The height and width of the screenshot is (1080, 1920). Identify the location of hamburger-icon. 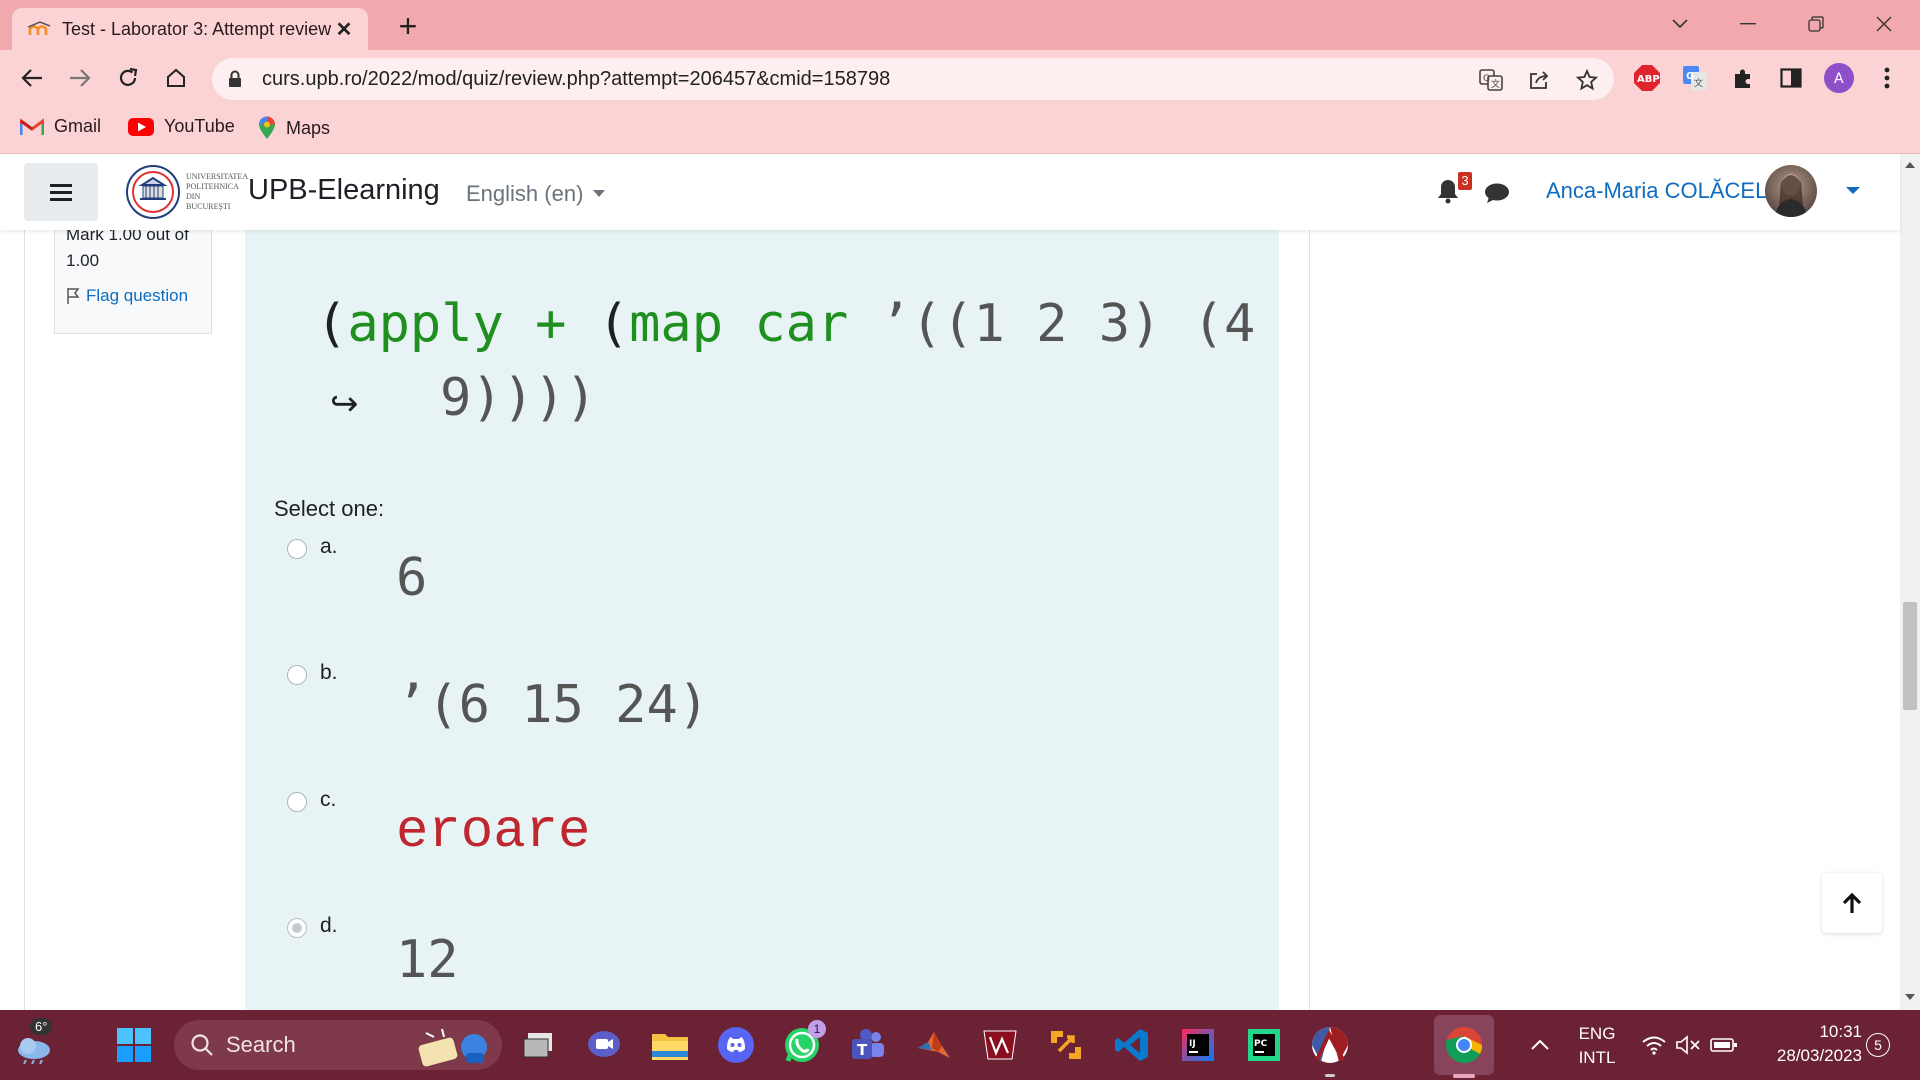
(61, 192).